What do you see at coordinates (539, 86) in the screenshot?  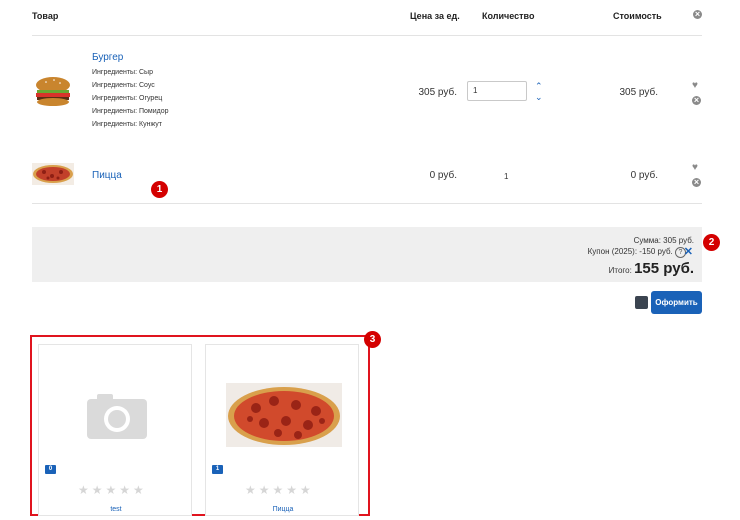 I see `chevron-up-icon: ⌃` at bounding box center [539, 86].